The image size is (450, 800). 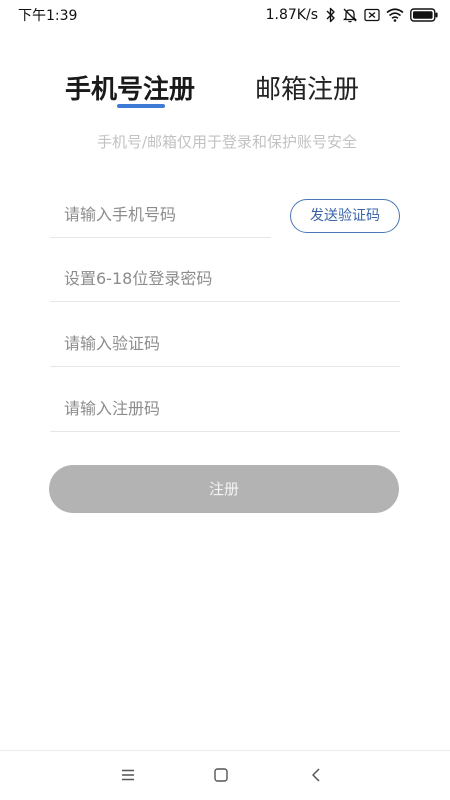 What do you see at coordinates (221, 775) in the screenshot?
I see `home-icon` at bounding box center [221, 775].